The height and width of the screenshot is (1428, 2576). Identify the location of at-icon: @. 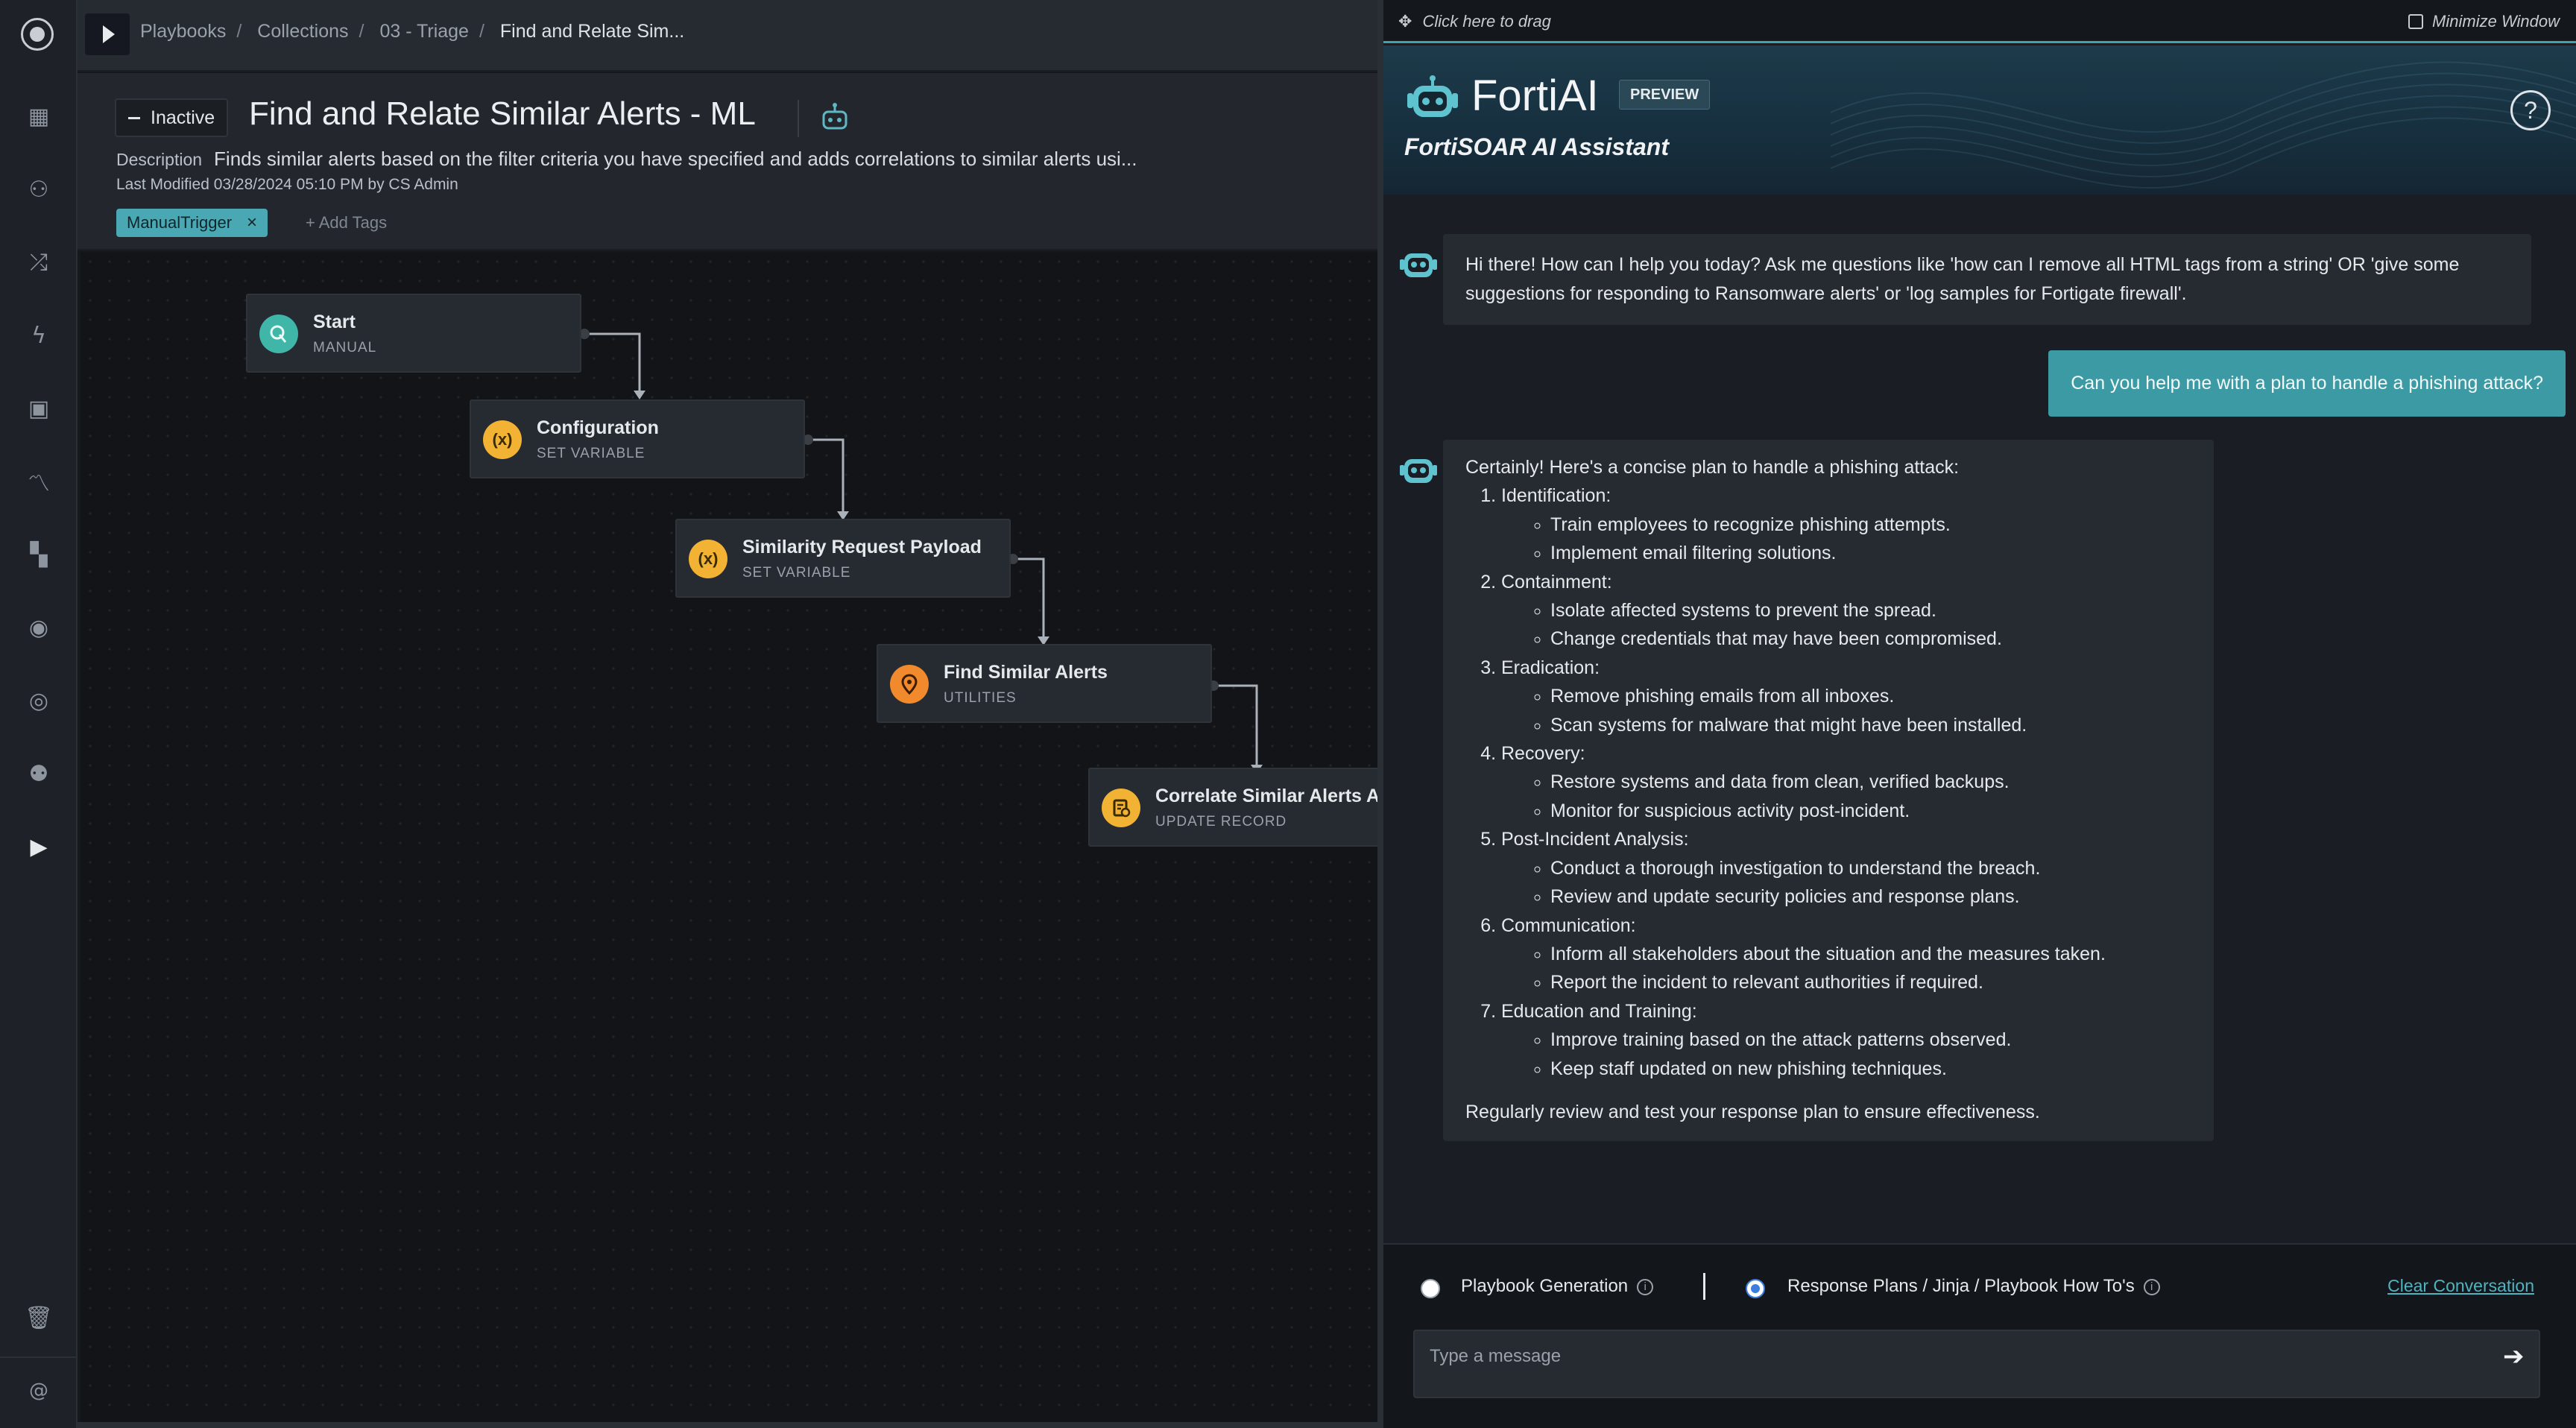
(39, 1391).